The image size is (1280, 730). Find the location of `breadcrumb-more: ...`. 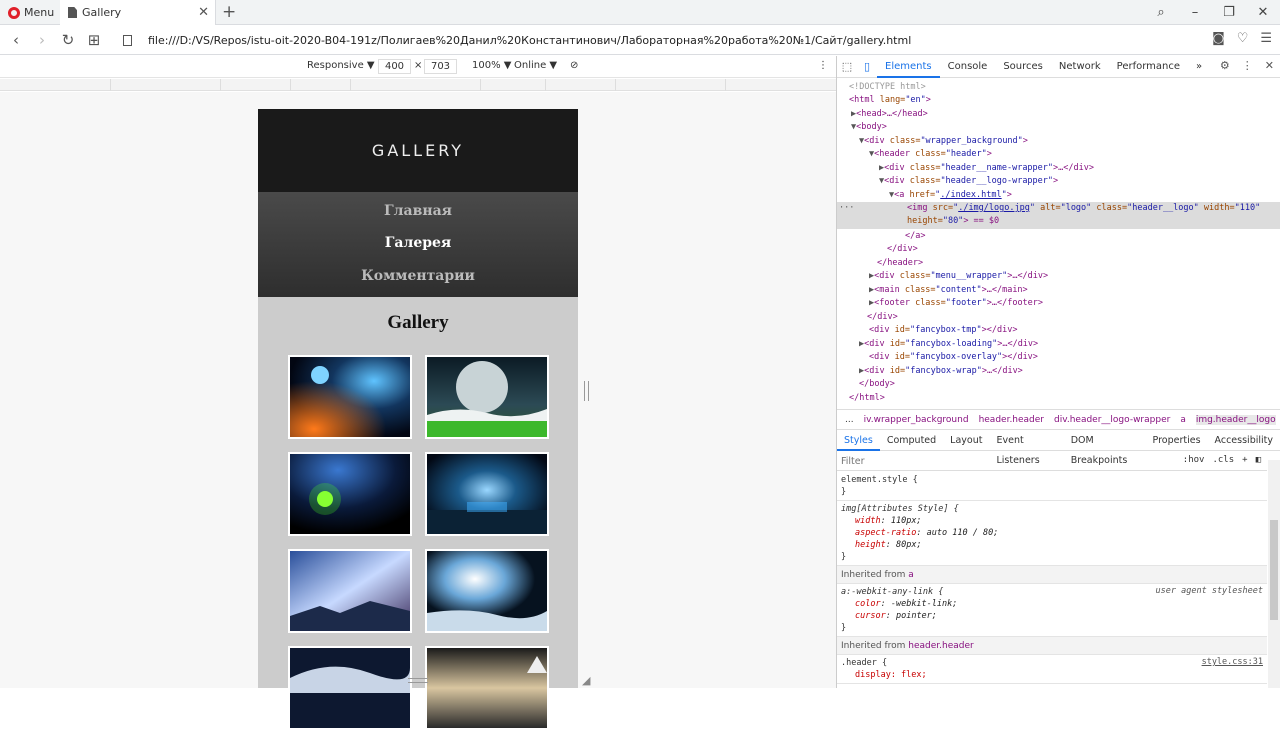

breadcrumb-more: ... is located at coordinates (849, 420).